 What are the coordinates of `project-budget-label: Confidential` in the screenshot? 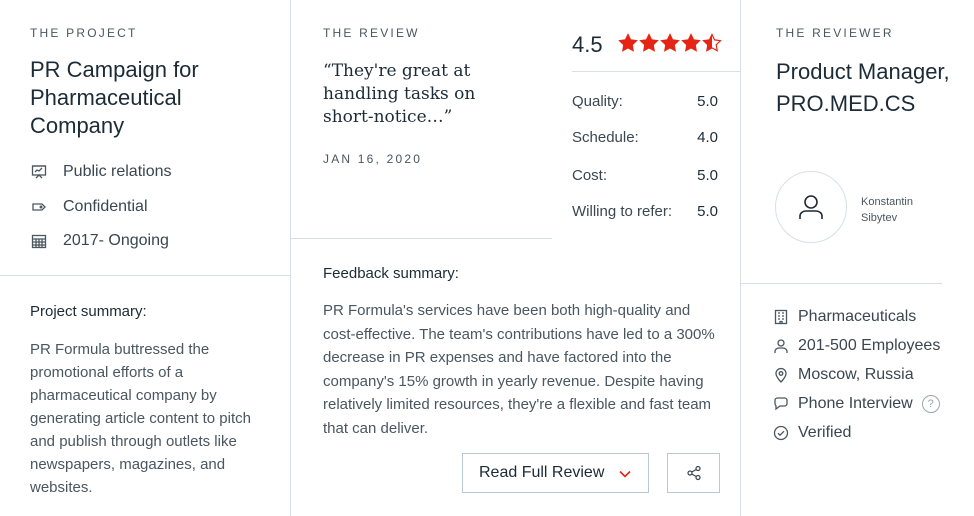 It's located at (105, 206).